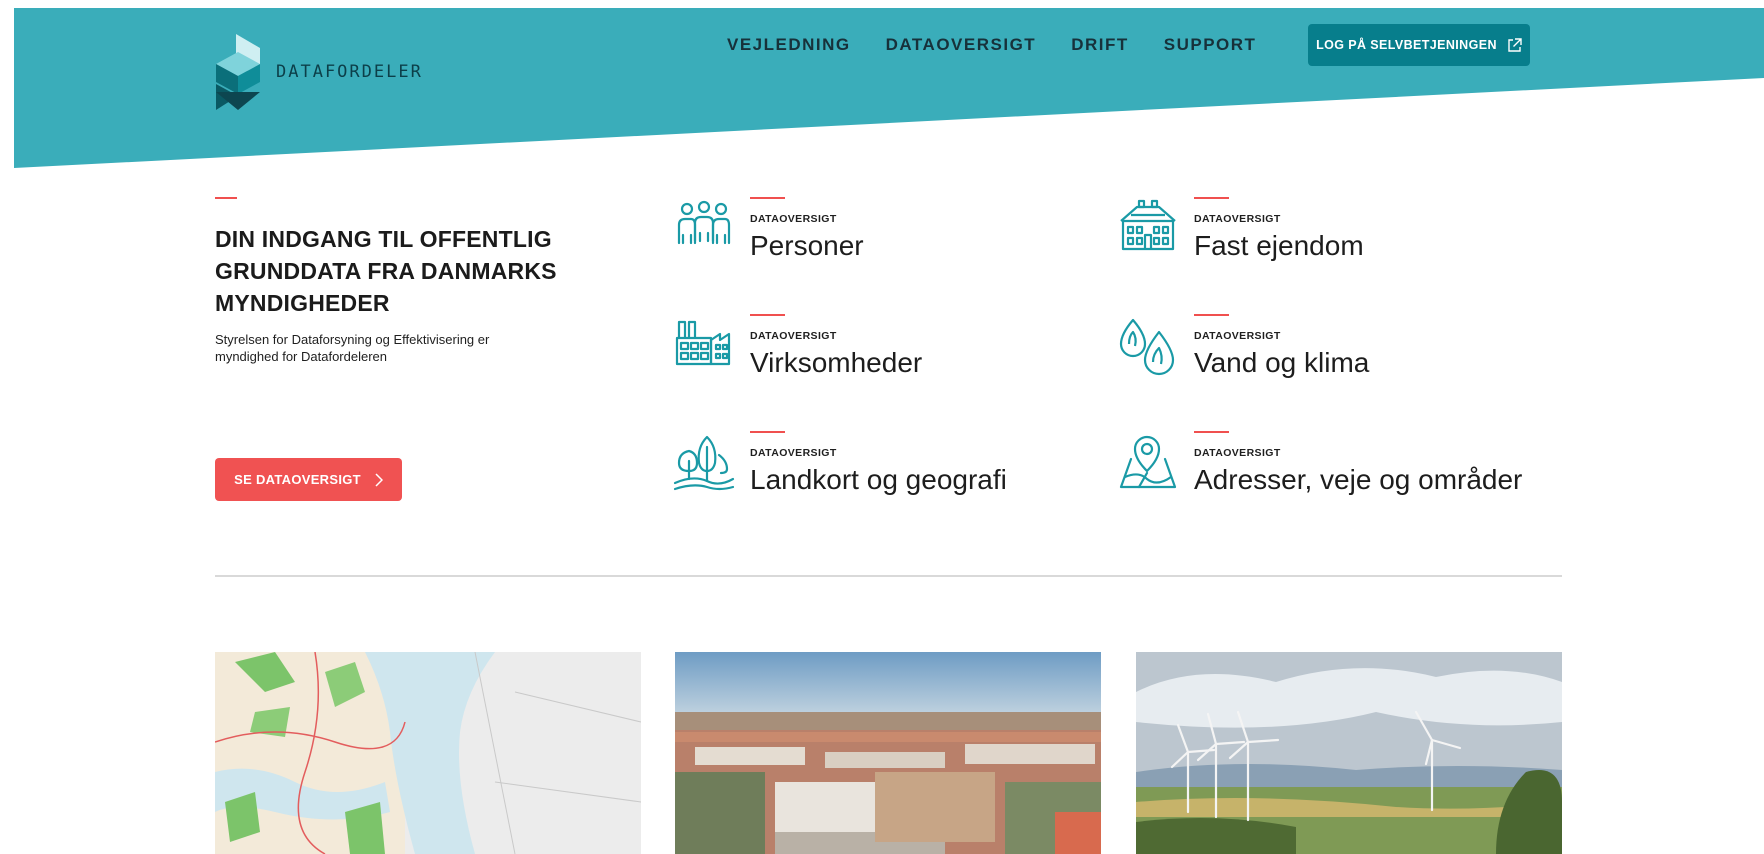  What do you see at coordinates (836, 362) in the screenshot?
I see `category-title: Virksomheder` at bounding box center [836, 362].